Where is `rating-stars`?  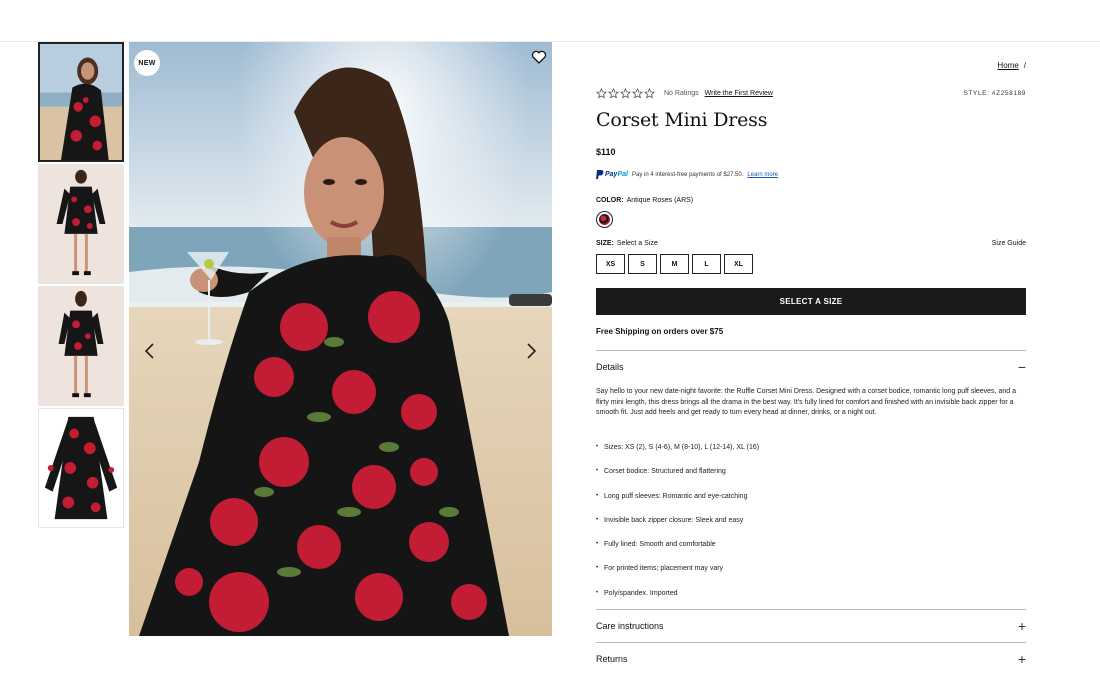
rating-stars is located at coordinates (625, 93).